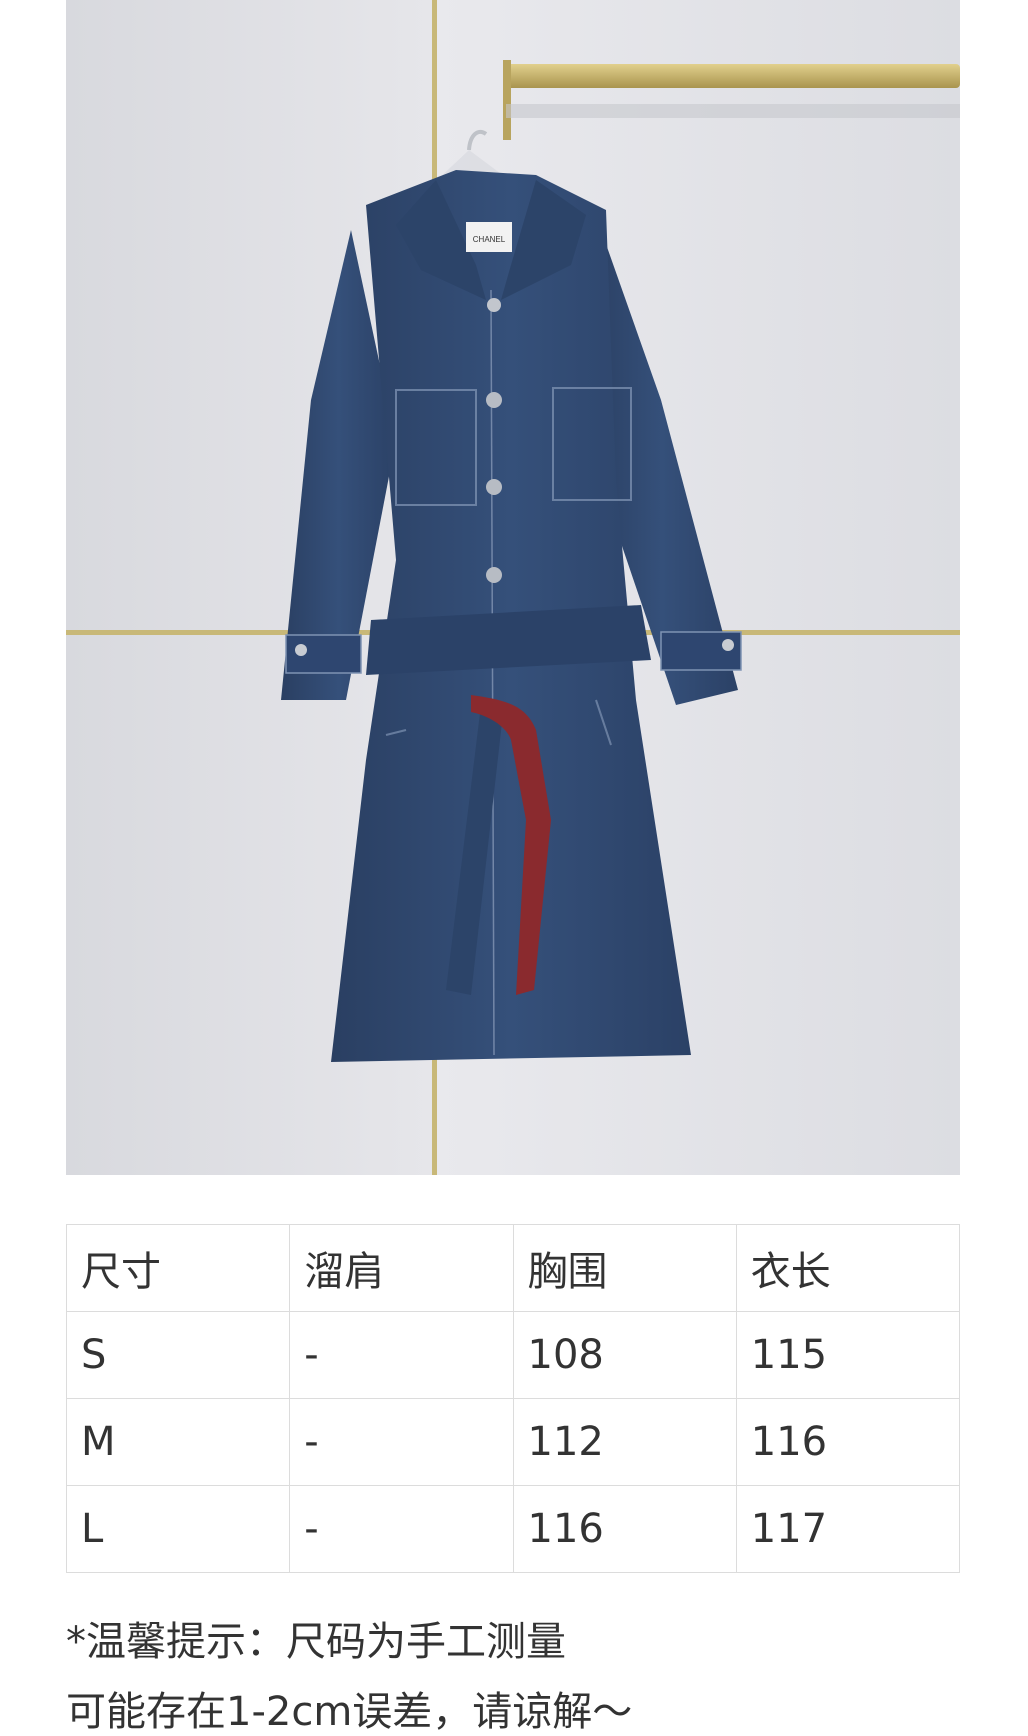  I want to click on table-row: M - 112 116, so click(513, 1442).